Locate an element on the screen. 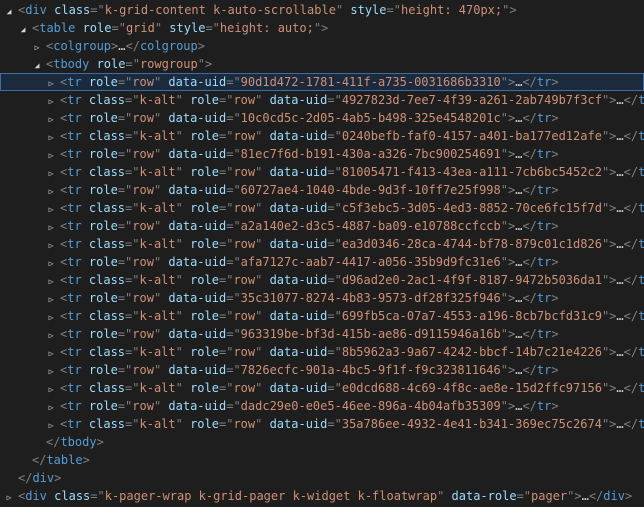 Image resolution: width=644 pixels, height=507 pixels. dom-node-line: </div> is located at coordinates (322, 478).